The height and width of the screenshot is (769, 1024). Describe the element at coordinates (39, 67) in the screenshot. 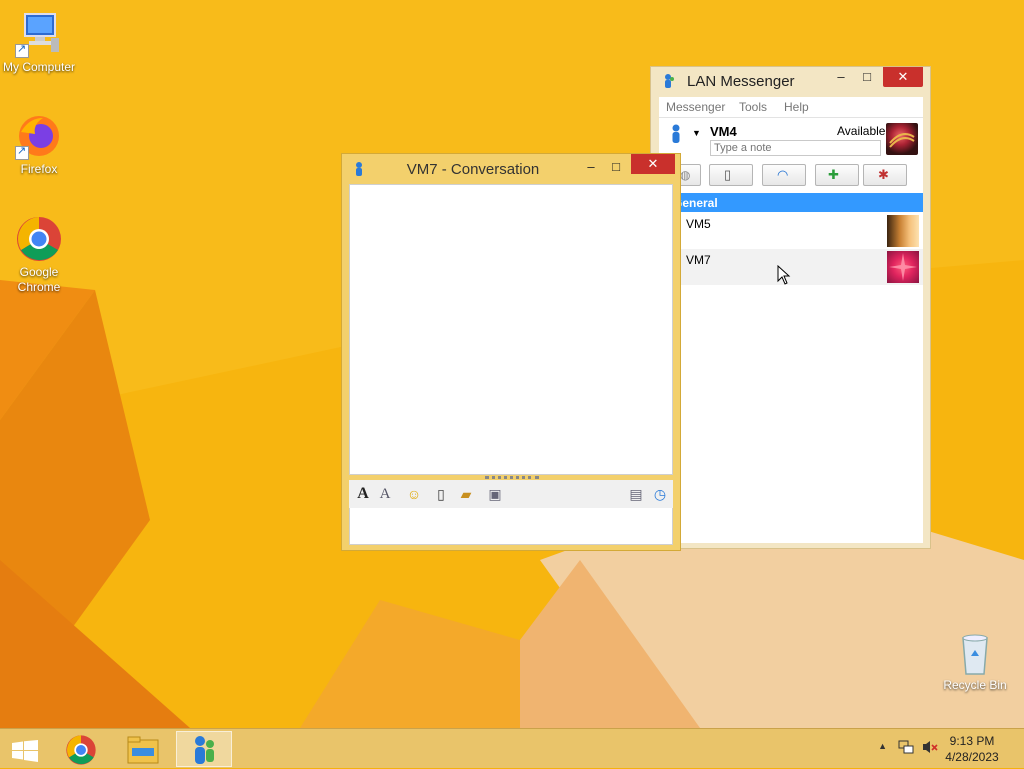

I see `desktop-icon-label: My Computer` at that location.